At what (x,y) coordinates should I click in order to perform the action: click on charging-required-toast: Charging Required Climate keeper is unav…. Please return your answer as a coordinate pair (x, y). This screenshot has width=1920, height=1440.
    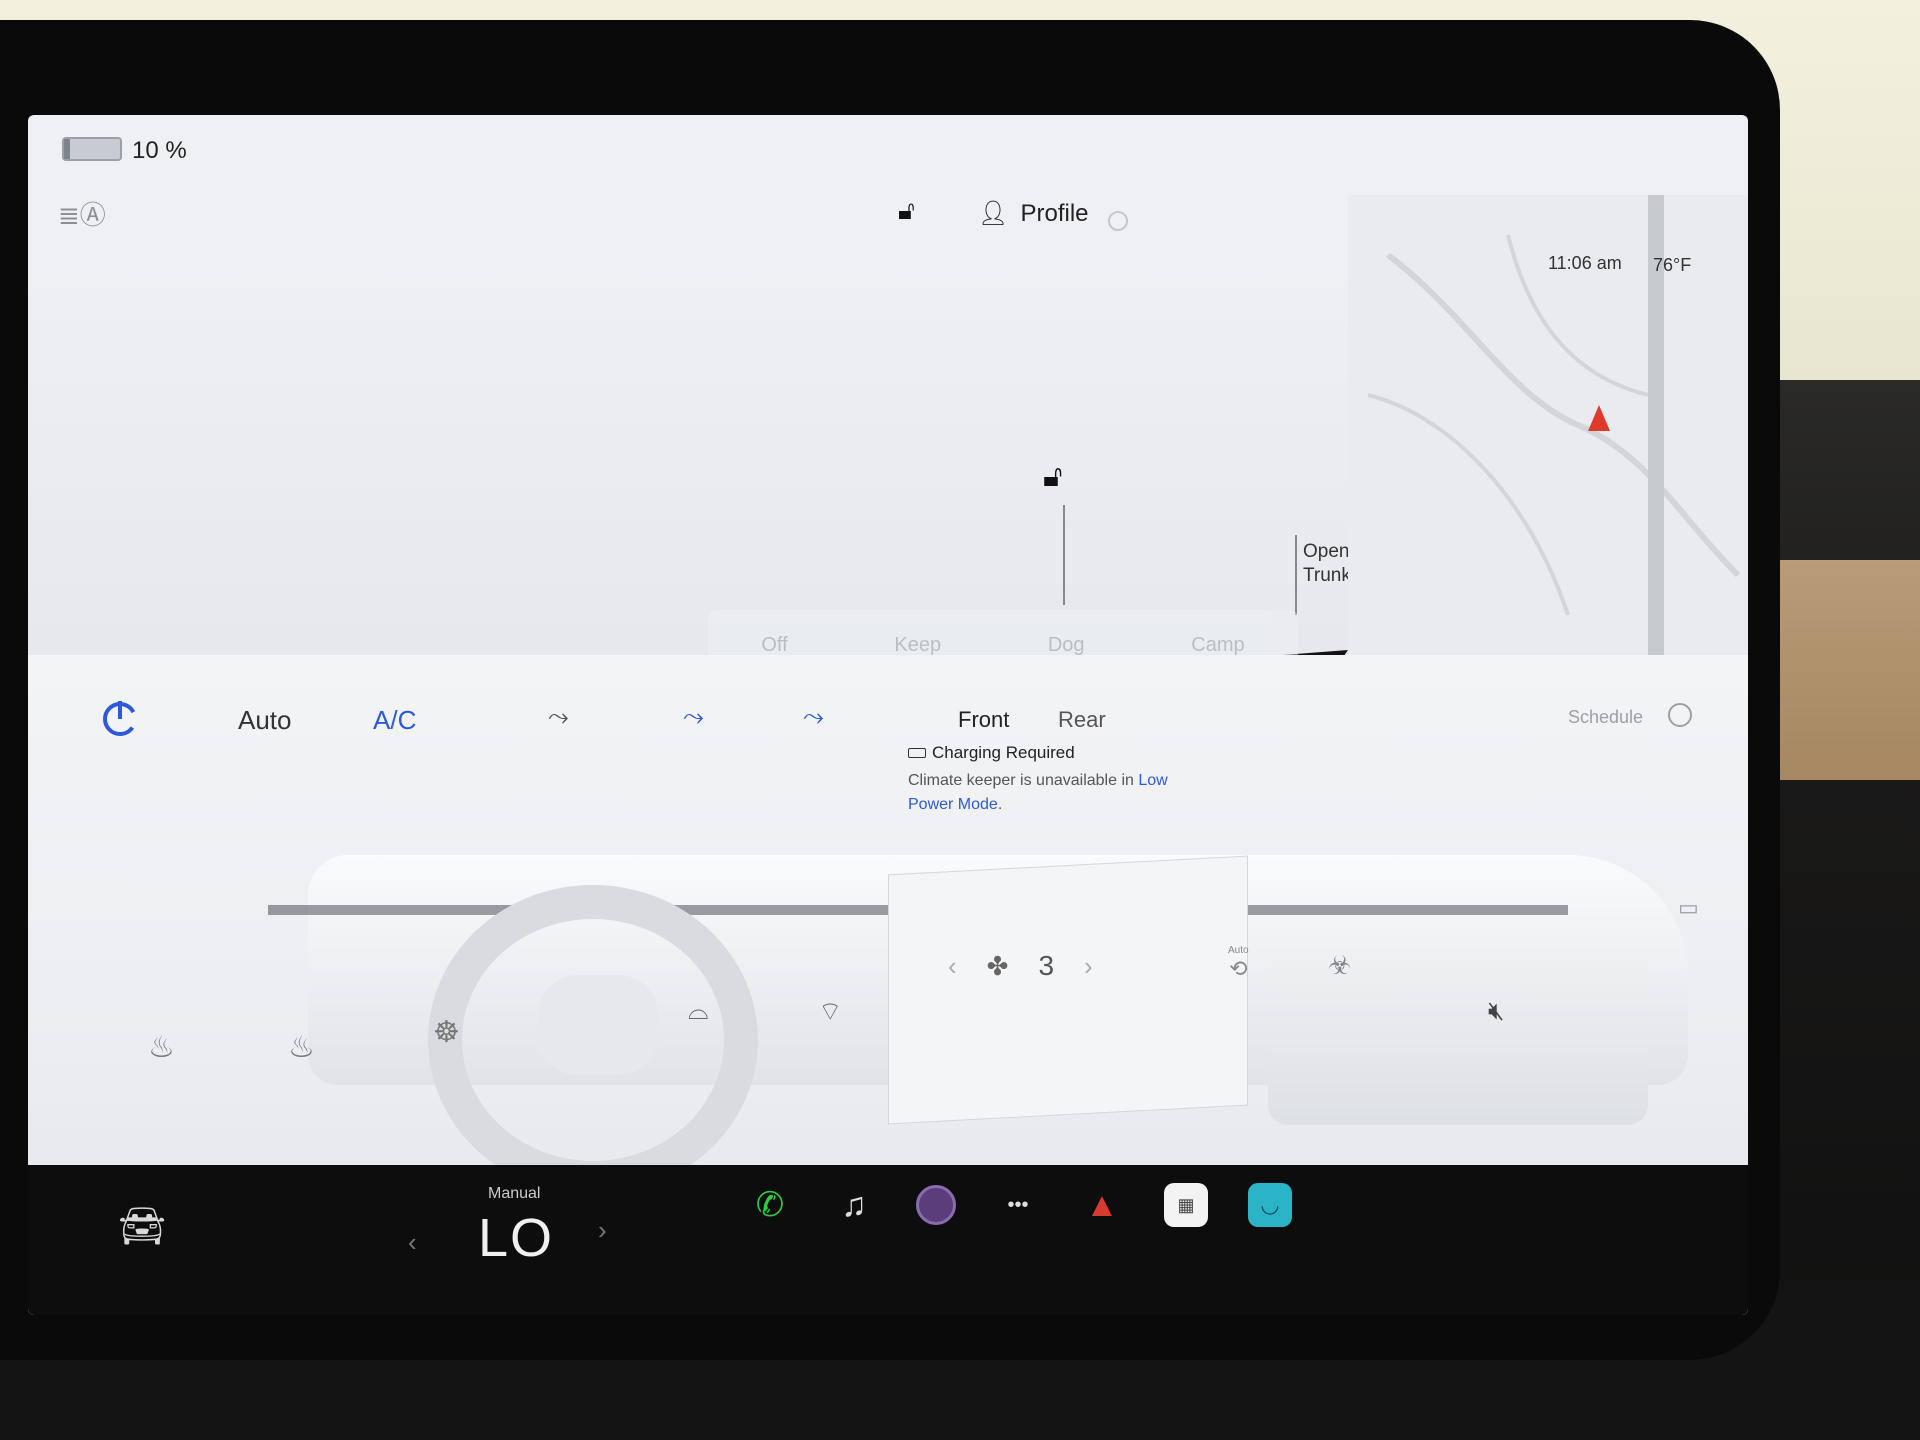
    Looking at the image, I should click on (1058, 800).